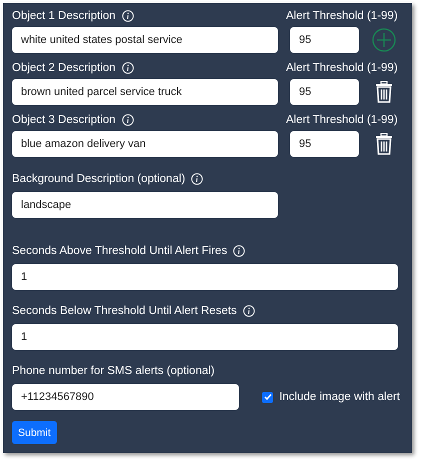  Describe the element at coordinates (114, 371) in the screenshot. I see `field-label: Phone number for SMS alerts (optional)` at that location.